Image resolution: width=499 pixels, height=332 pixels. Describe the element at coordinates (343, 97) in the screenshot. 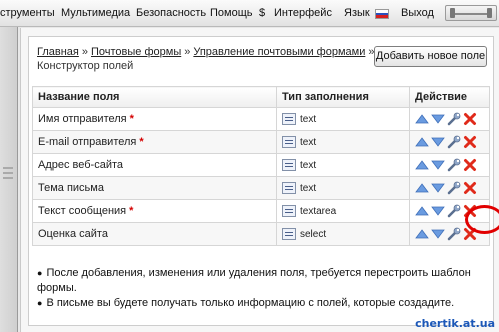

I see `header-fill-type: Тип заполнения` at that location.